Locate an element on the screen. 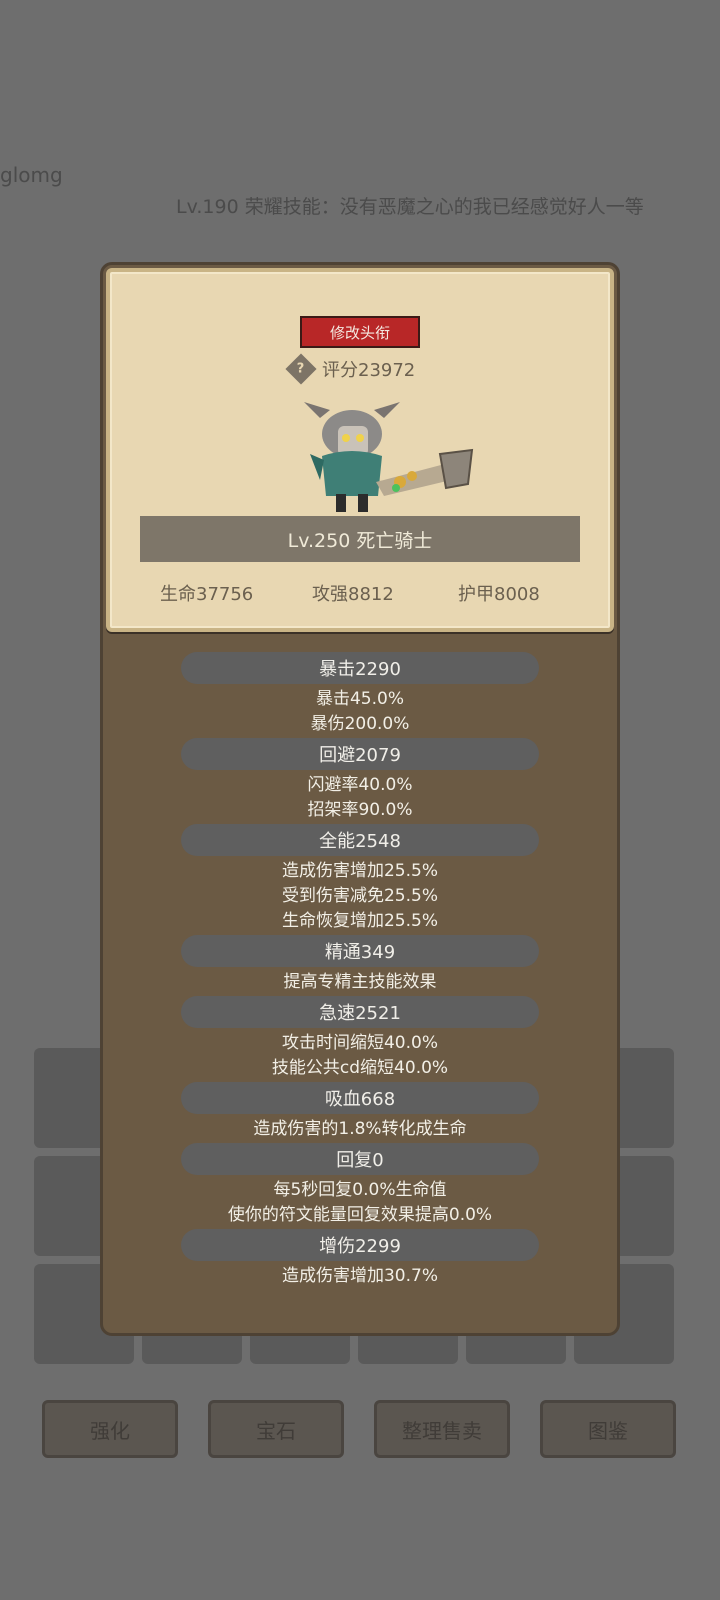  attr-line: 使你的符文能量回复效果提高0.0% is located at coordinates (360, 1215).